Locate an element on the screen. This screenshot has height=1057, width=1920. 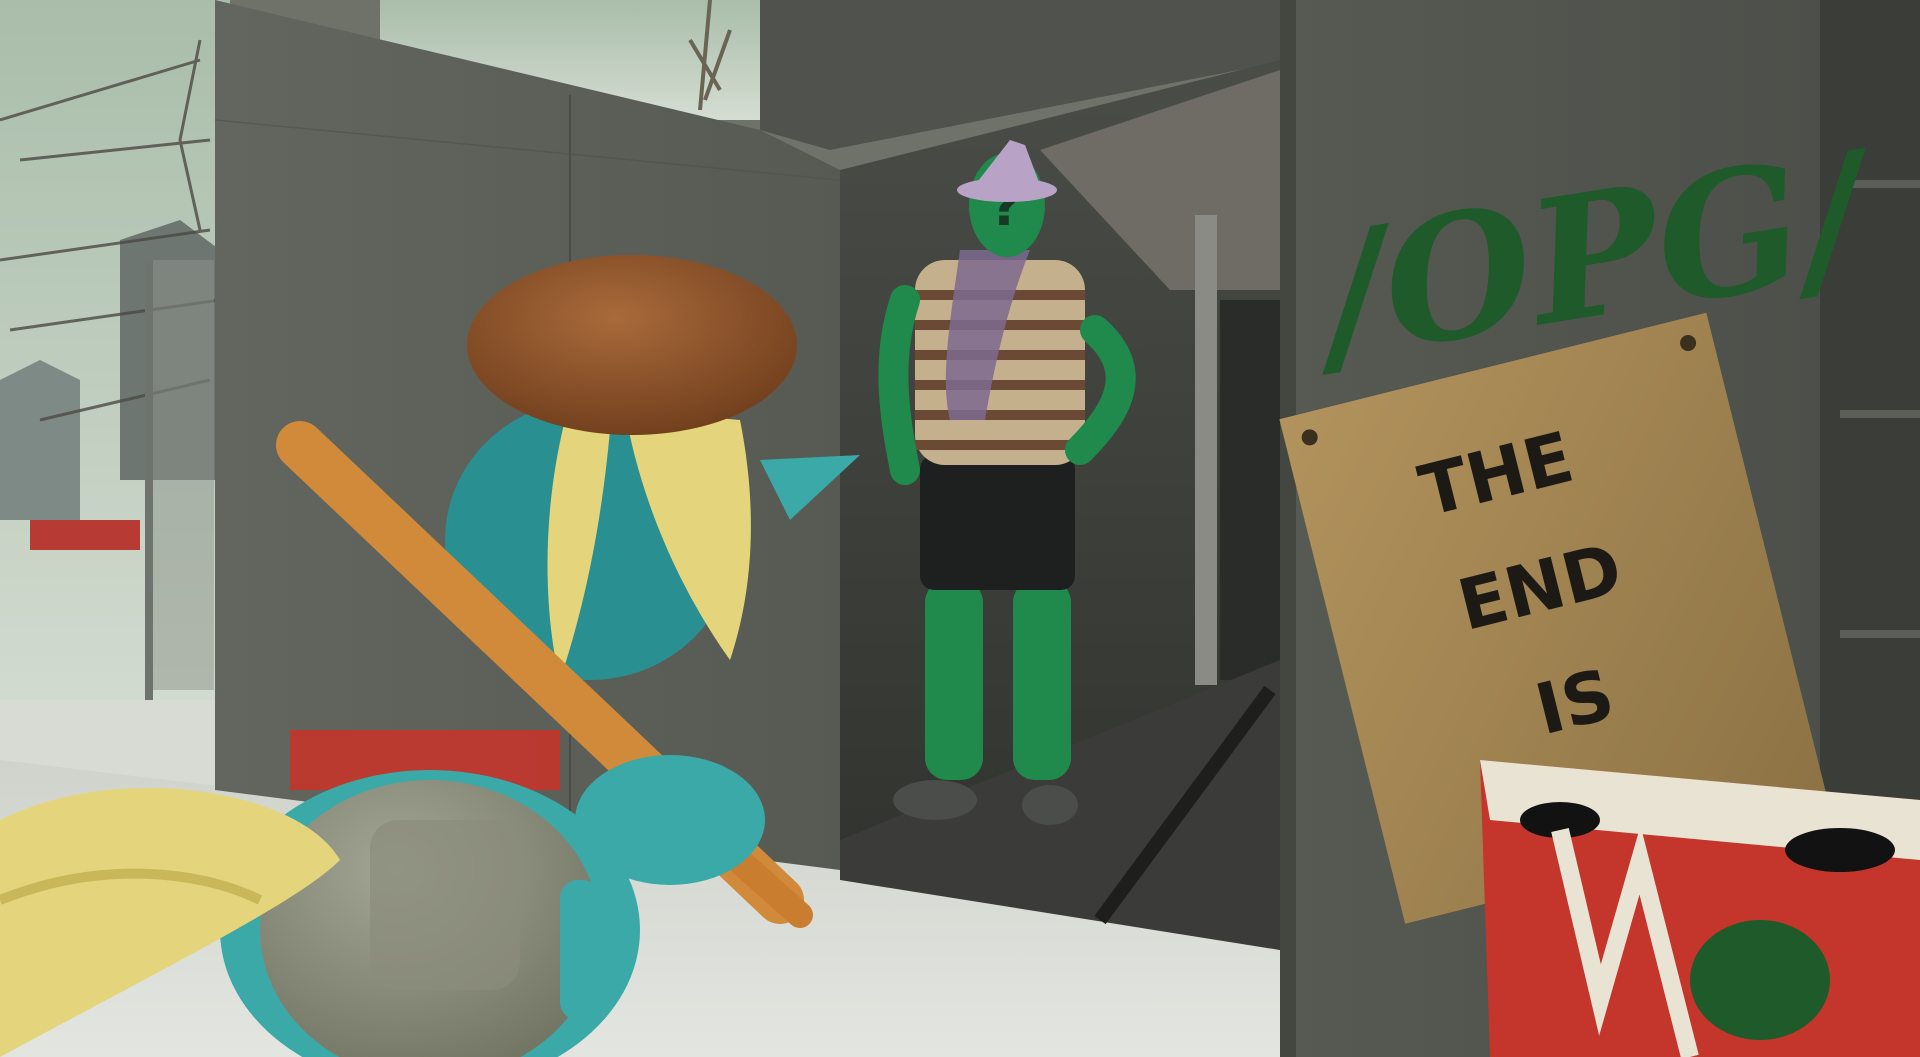
red-box is located at coordinates (1700, 908).